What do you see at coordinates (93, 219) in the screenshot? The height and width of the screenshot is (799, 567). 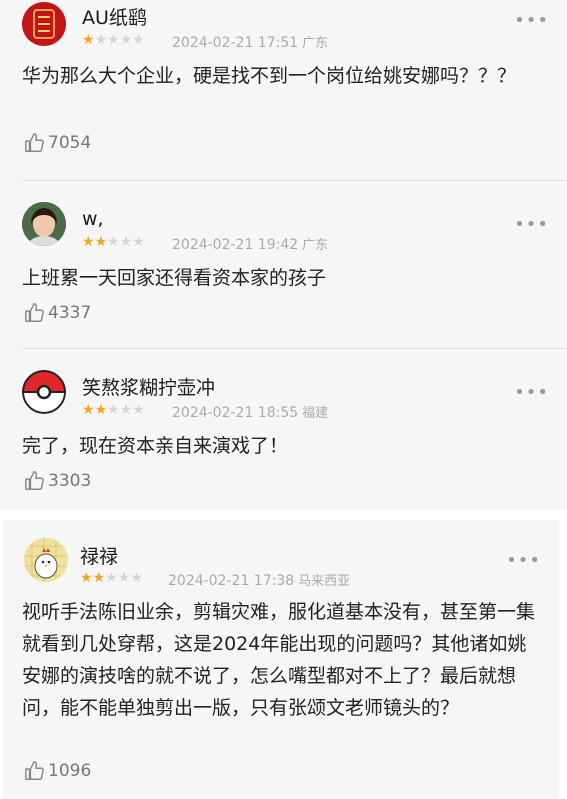 I see `username: w,` at bounding box center [93, 219].